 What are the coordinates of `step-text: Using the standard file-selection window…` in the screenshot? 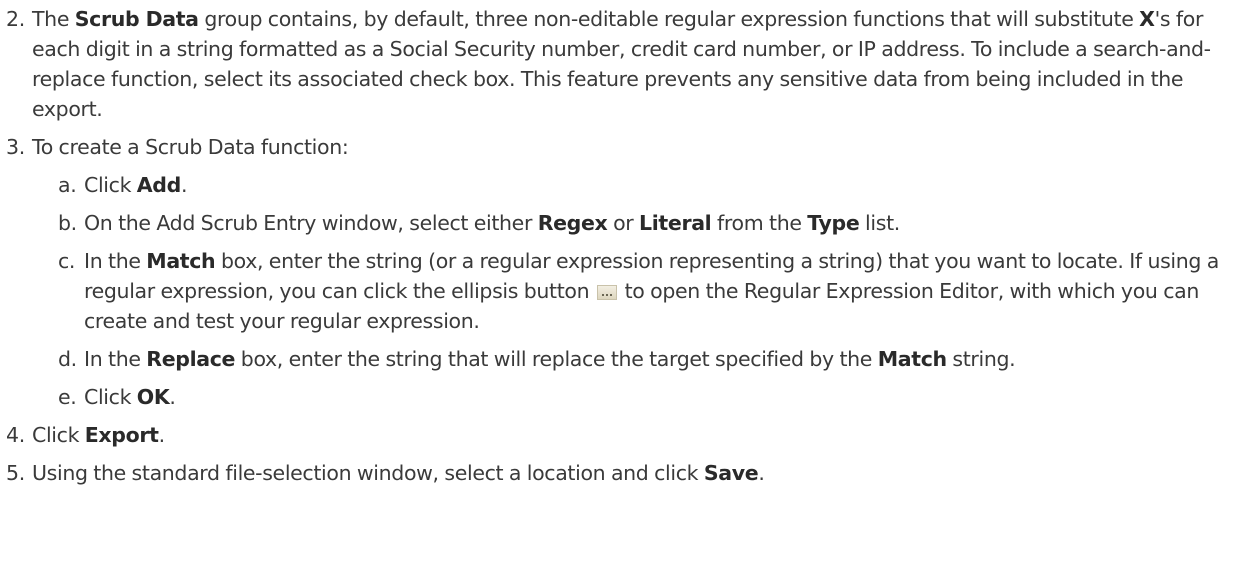 It's located at (368, 473).